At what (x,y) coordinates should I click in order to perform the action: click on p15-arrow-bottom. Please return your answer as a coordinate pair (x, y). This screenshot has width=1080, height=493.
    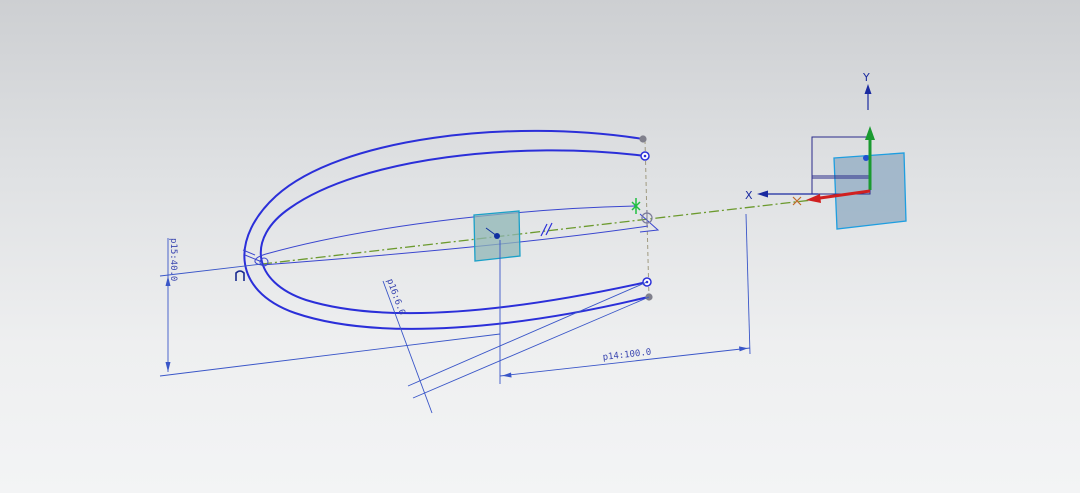
    Looking at the image, I should click on (168, 367).